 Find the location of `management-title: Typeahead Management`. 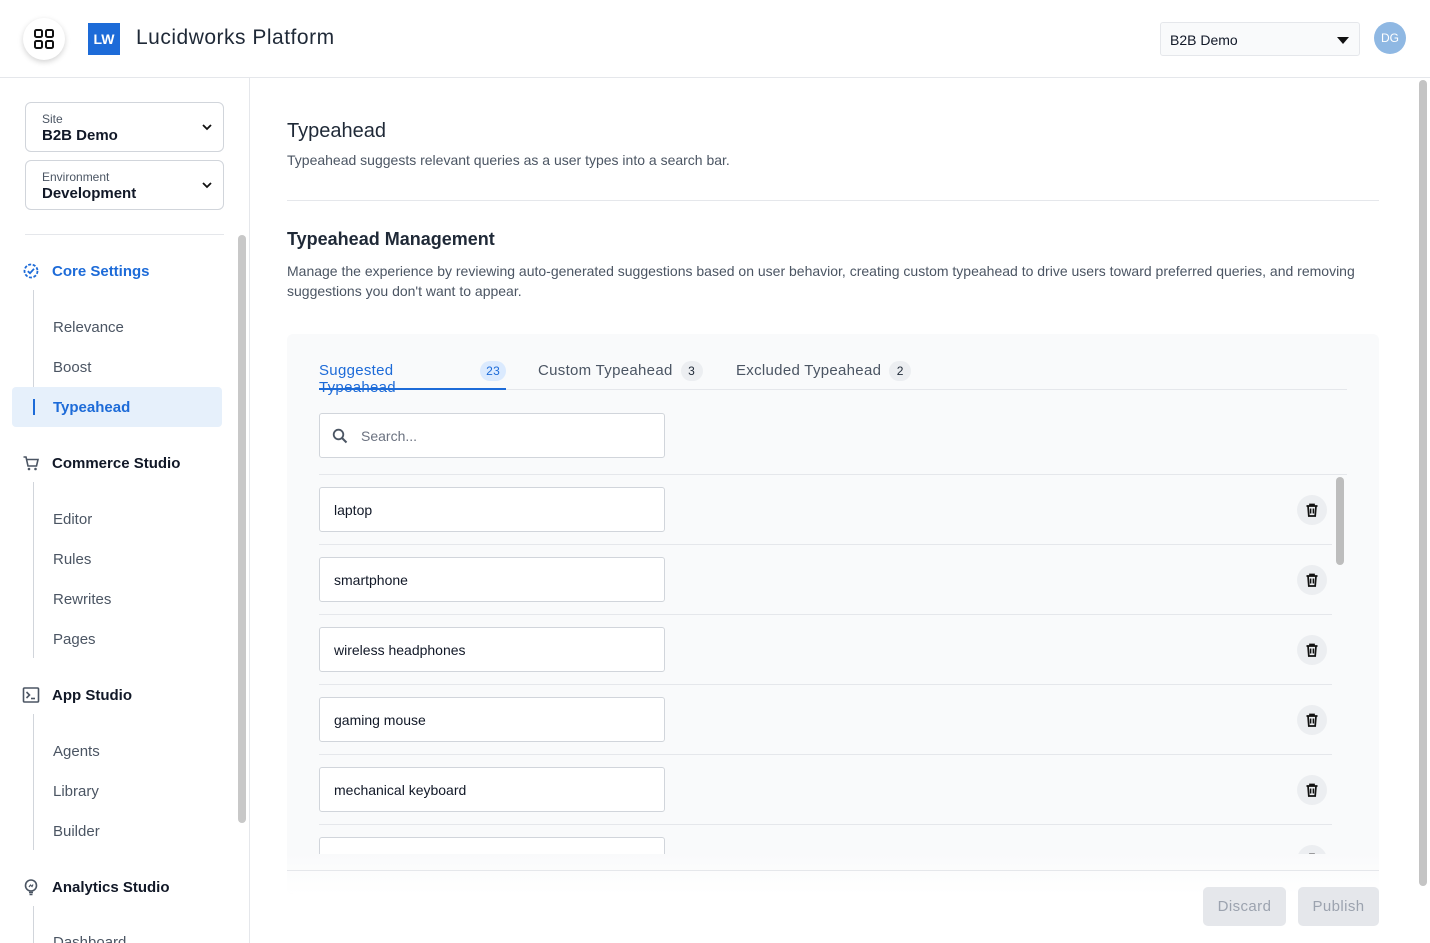

management-title: Typeahead Management is located at coordinates (391, 239).